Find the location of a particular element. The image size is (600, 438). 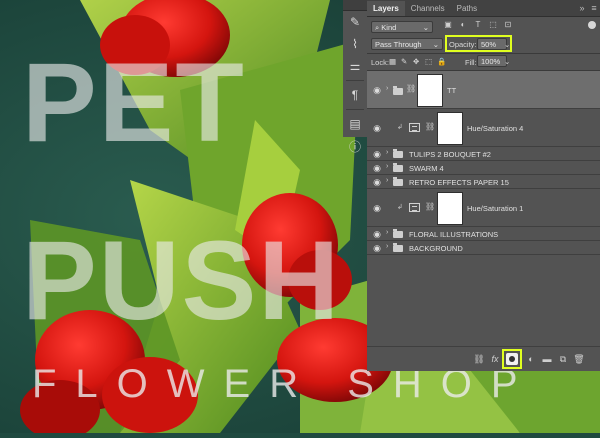

fill-value: 100% is located at coordinates (491, 61).